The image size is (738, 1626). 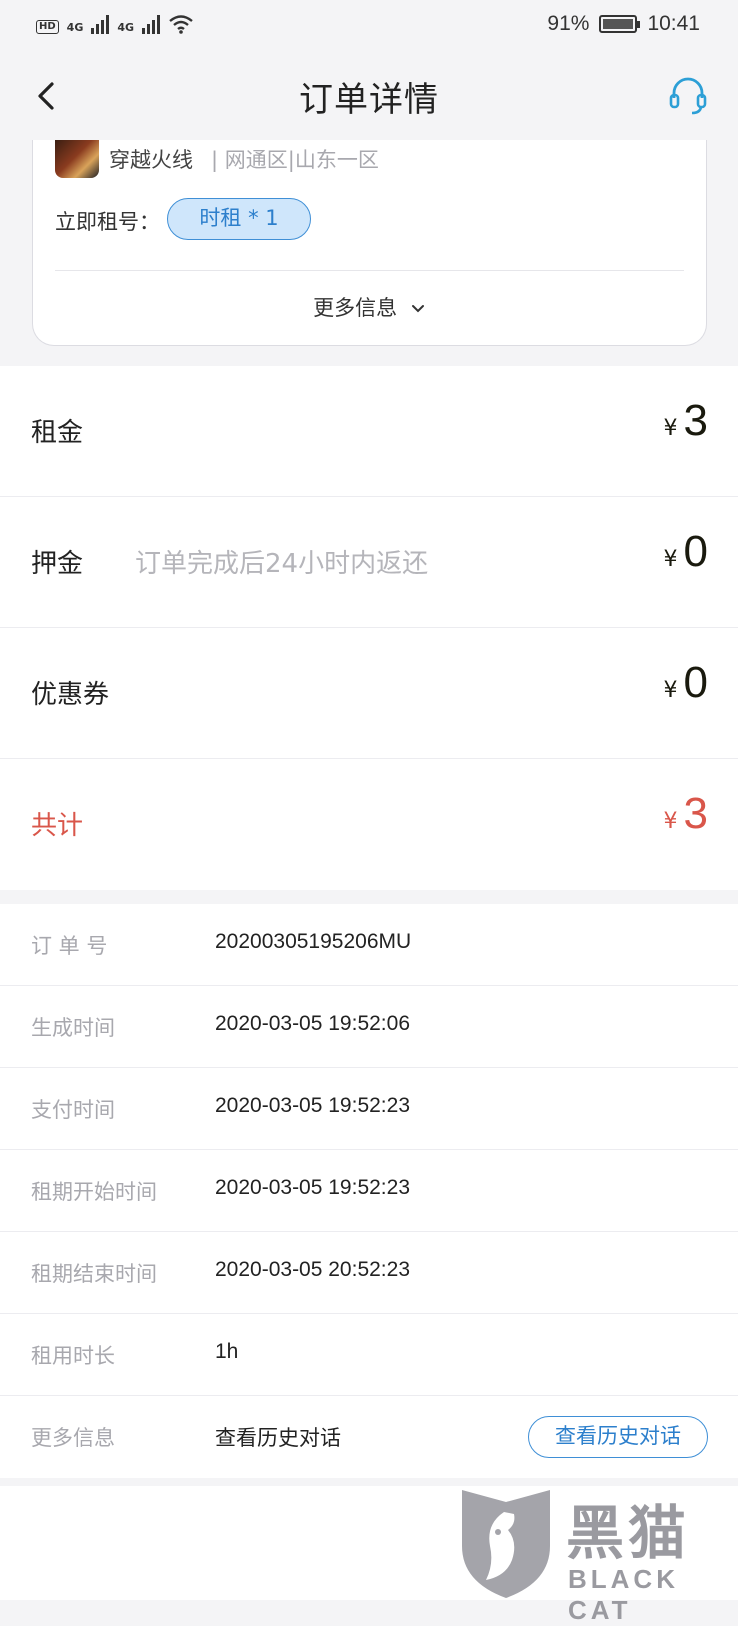 I want to click on nav-bar: 订单详情, so click(x=369, y=96).